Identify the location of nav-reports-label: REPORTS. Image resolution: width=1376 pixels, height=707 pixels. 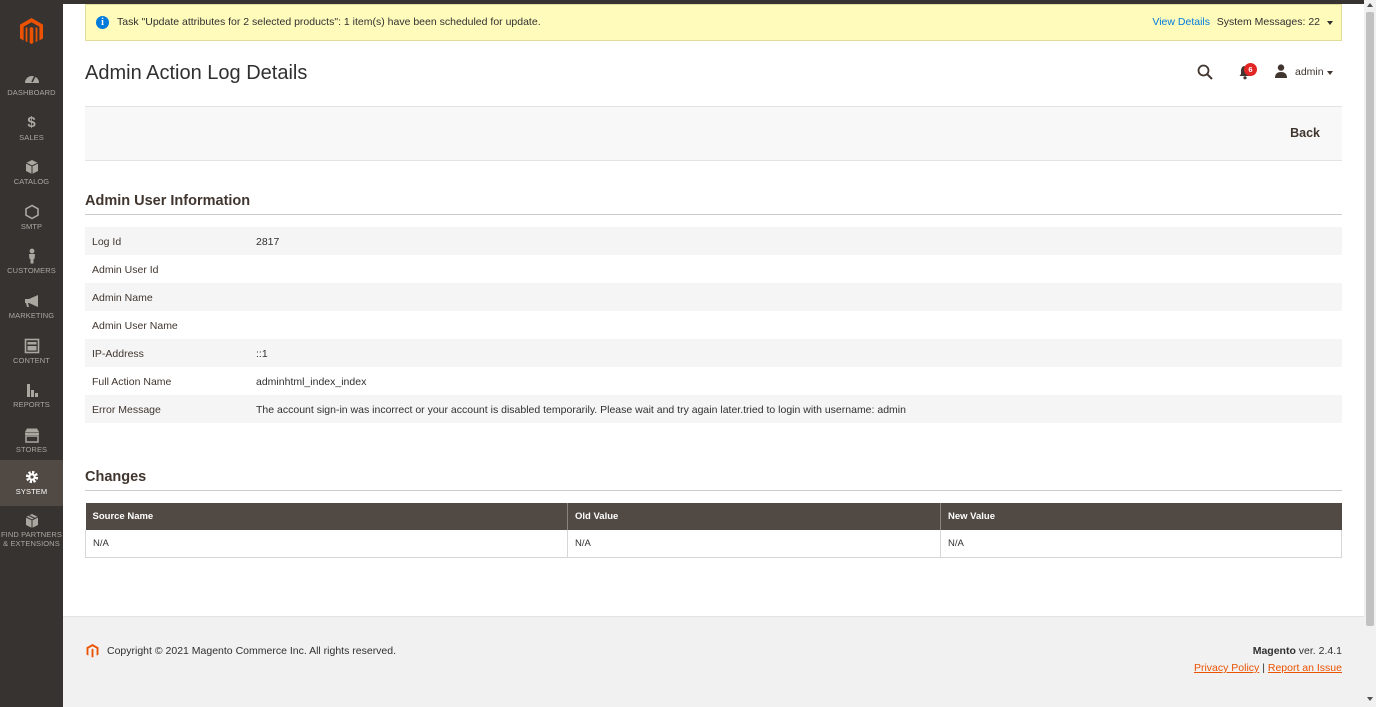
(31, 404).